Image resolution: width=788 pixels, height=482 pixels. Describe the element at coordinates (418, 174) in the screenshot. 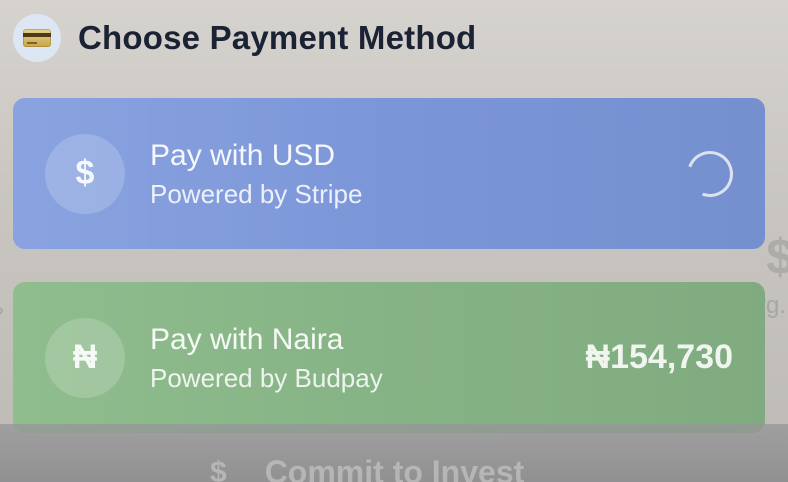

I see `option-text: Pay with USD Powered by Stripe` at that location.